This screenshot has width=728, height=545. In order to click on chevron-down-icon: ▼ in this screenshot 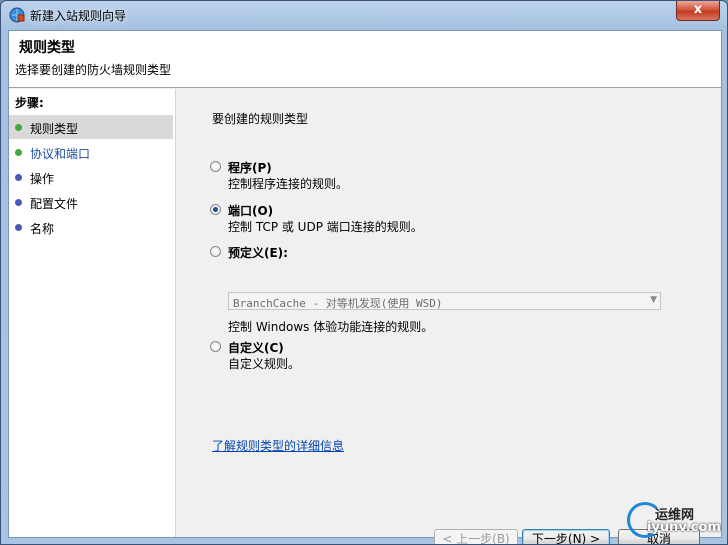, I will do `click(653, 300)`.